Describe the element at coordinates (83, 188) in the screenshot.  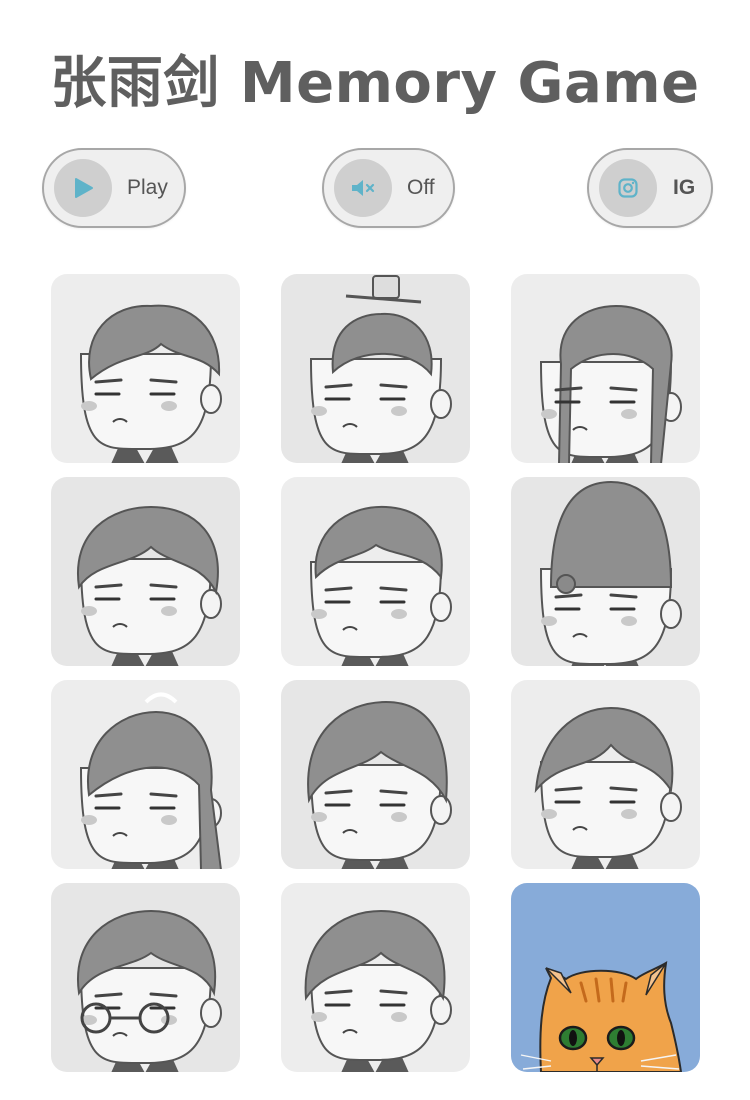
I see `play-icon` at that location.